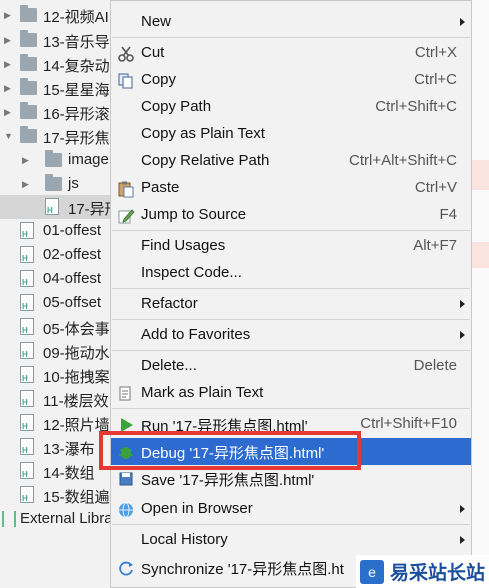 The image size is (489, 588). What do you see at coordinates (9, 519) in the screenshot?
I see `library-icon` at bounding box center [9, 519].